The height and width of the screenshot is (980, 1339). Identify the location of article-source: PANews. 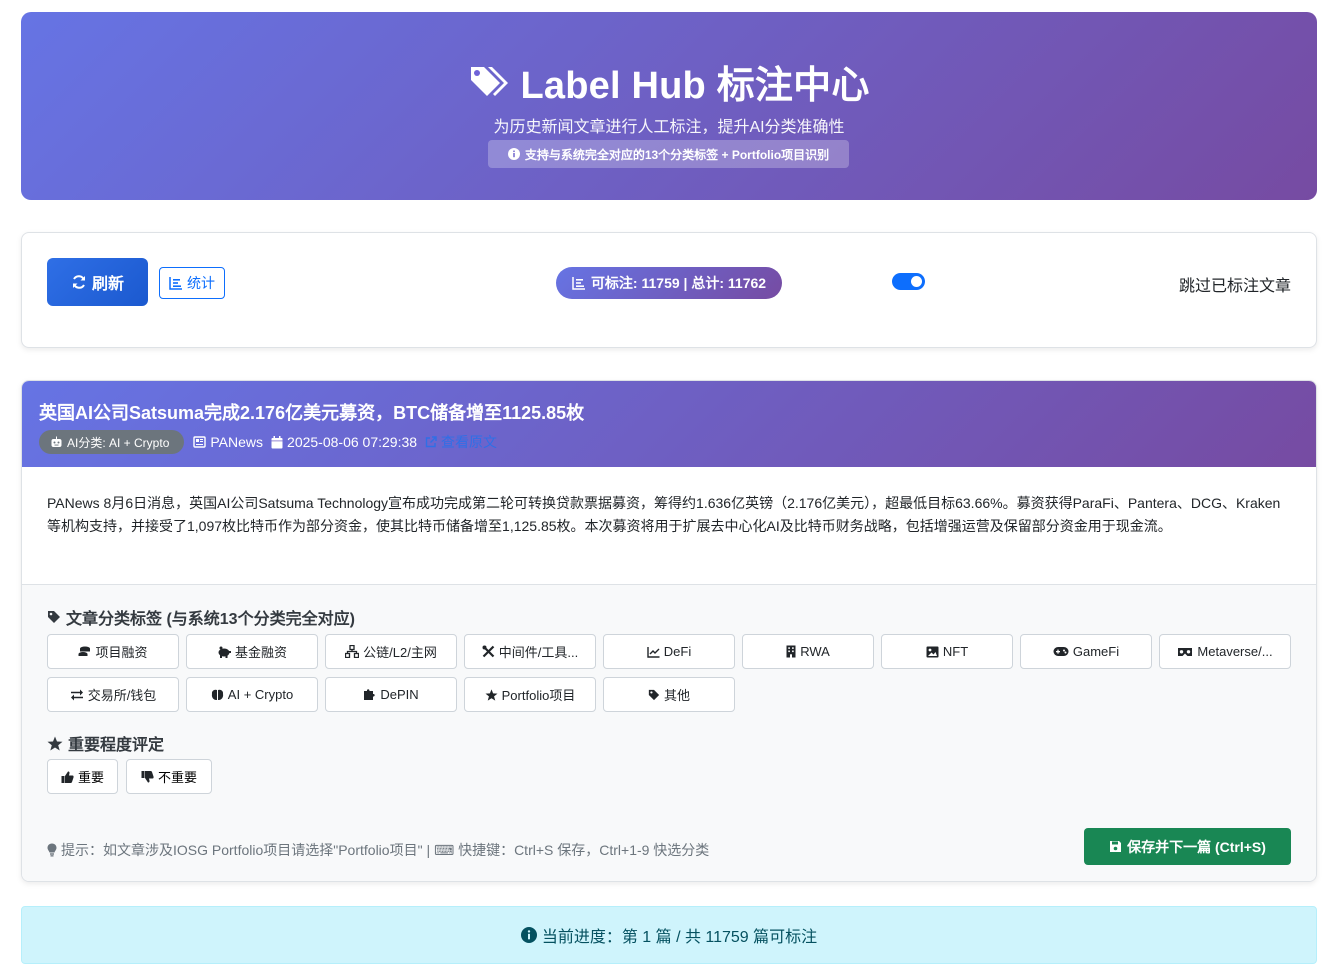
(227, 442).